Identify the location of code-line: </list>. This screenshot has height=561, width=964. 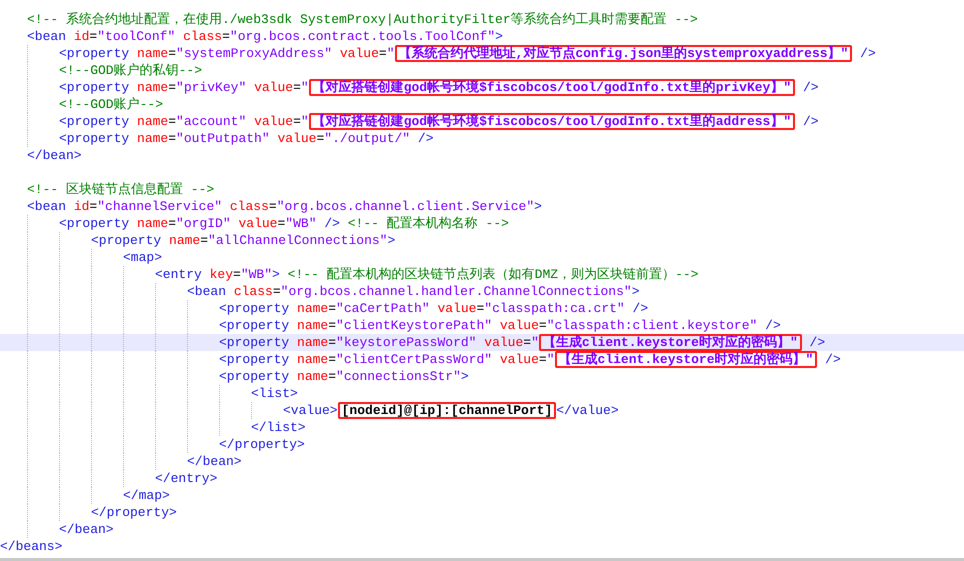
(278, 427).